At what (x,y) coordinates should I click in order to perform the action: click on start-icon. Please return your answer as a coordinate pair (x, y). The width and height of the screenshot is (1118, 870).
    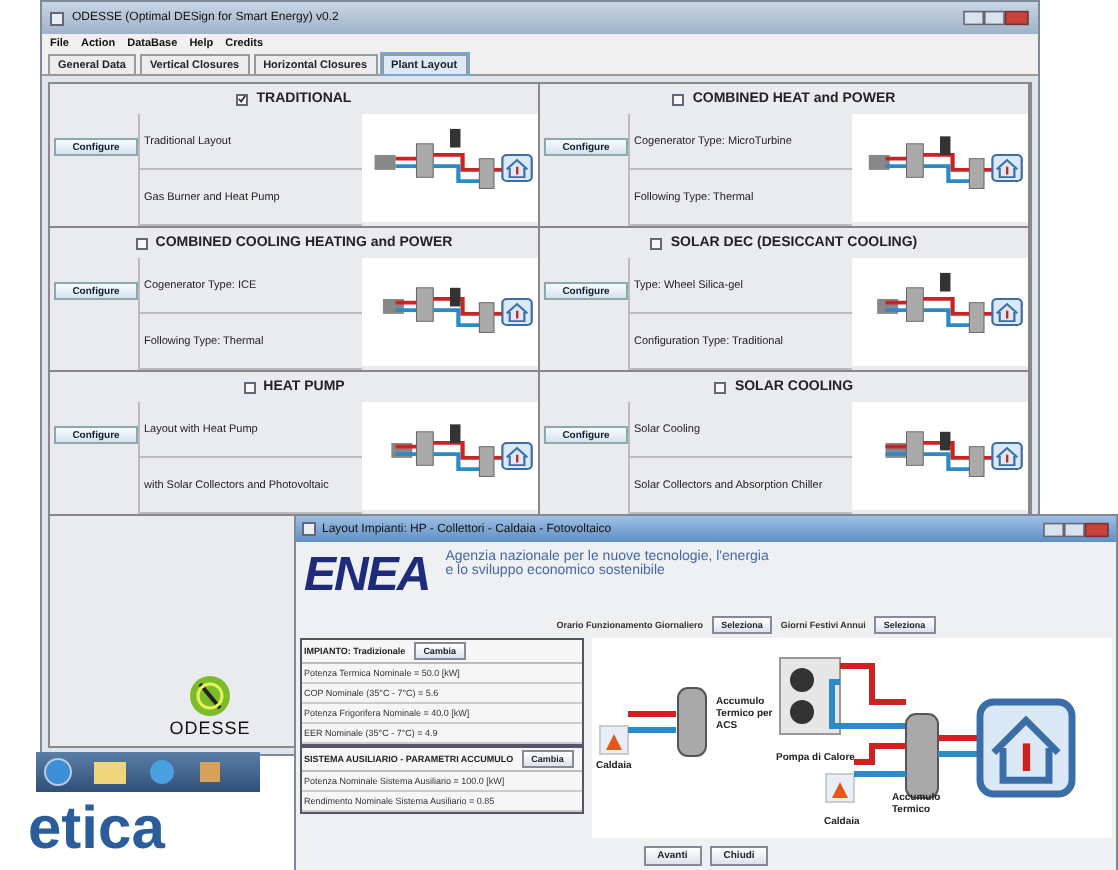
    Looking at the image, I should click on (58, 772).